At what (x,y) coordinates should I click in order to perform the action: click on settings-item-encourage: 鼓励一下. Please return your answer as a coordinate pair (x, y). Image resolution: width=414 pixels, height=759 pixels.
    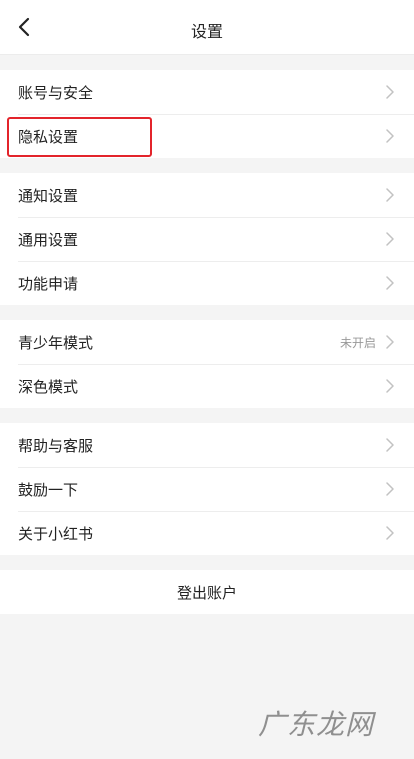
    Looking at the image, I should click on (207, 489).